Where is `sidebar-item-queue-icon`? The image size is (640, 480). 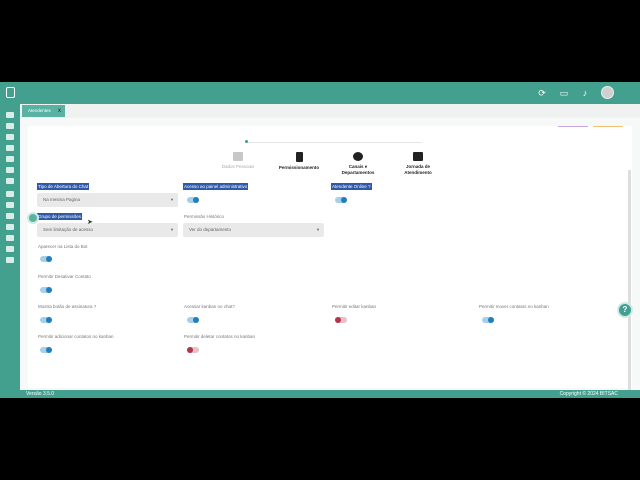 sidebar-item-queue-icon is located at coordinates (10, 137).